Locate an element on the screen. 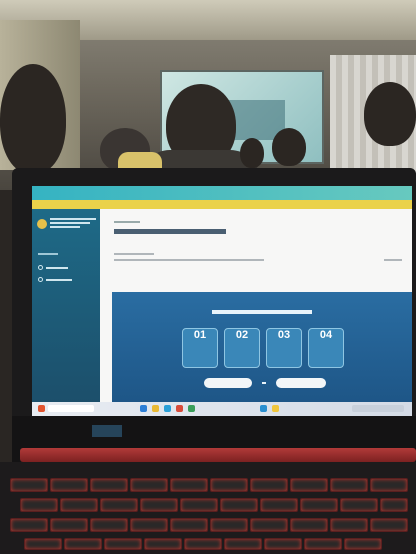 The height and width of the screenshot is (554, 416). page-title is located at coordinates (170, 231).